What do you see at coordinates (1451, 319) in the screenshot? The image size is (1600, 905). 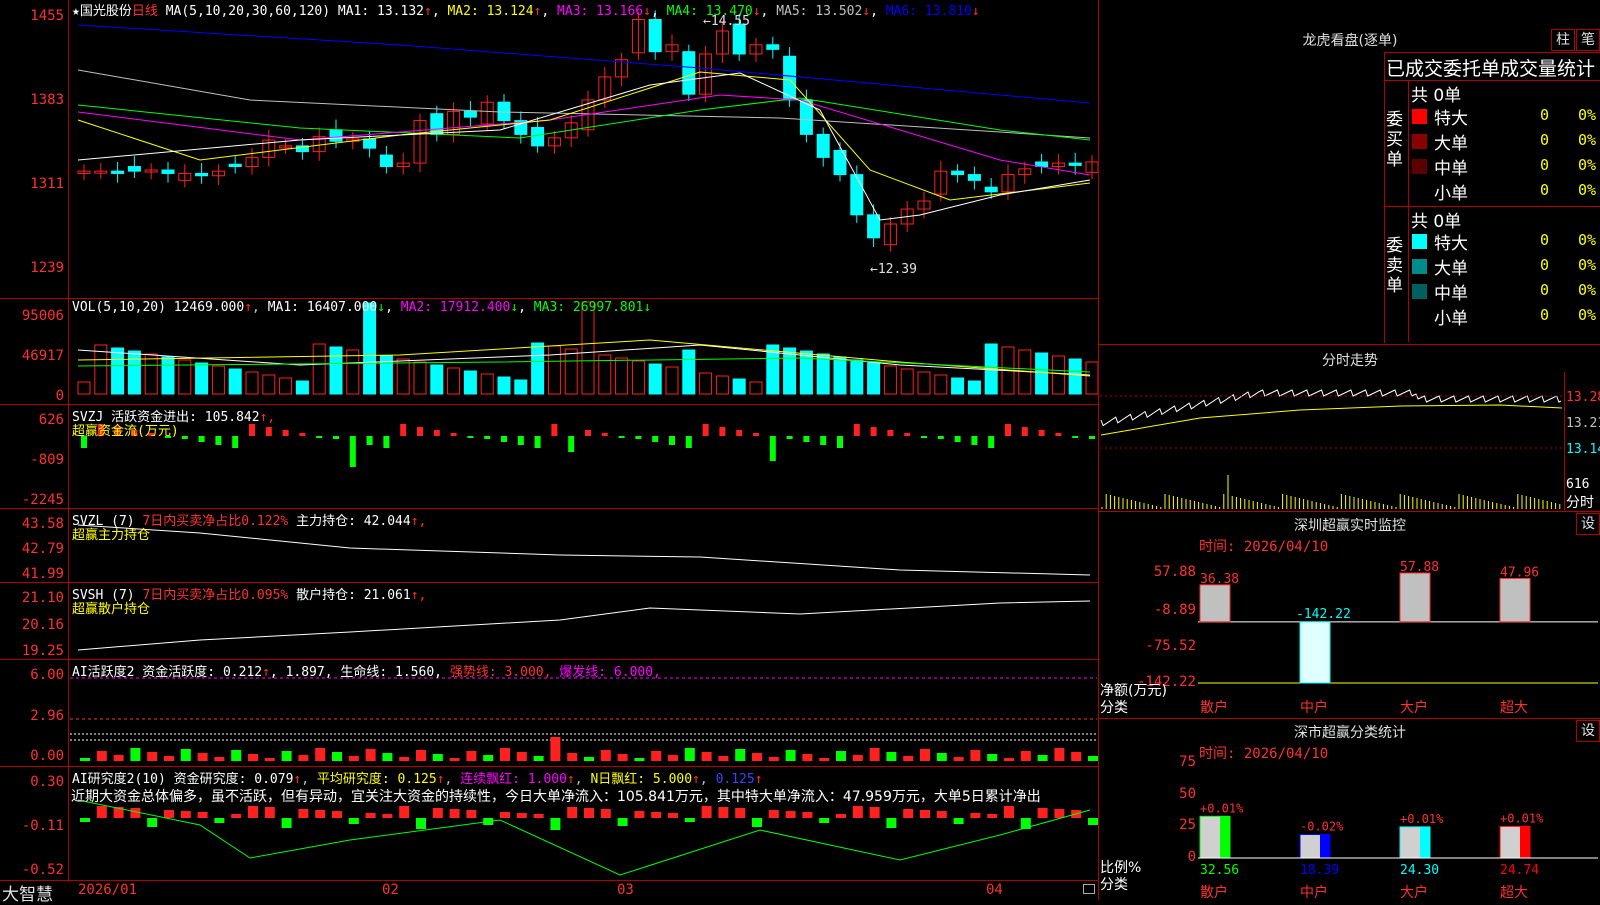 I see `lhb-row-label: 小单` at bounding box center [1451, 319].